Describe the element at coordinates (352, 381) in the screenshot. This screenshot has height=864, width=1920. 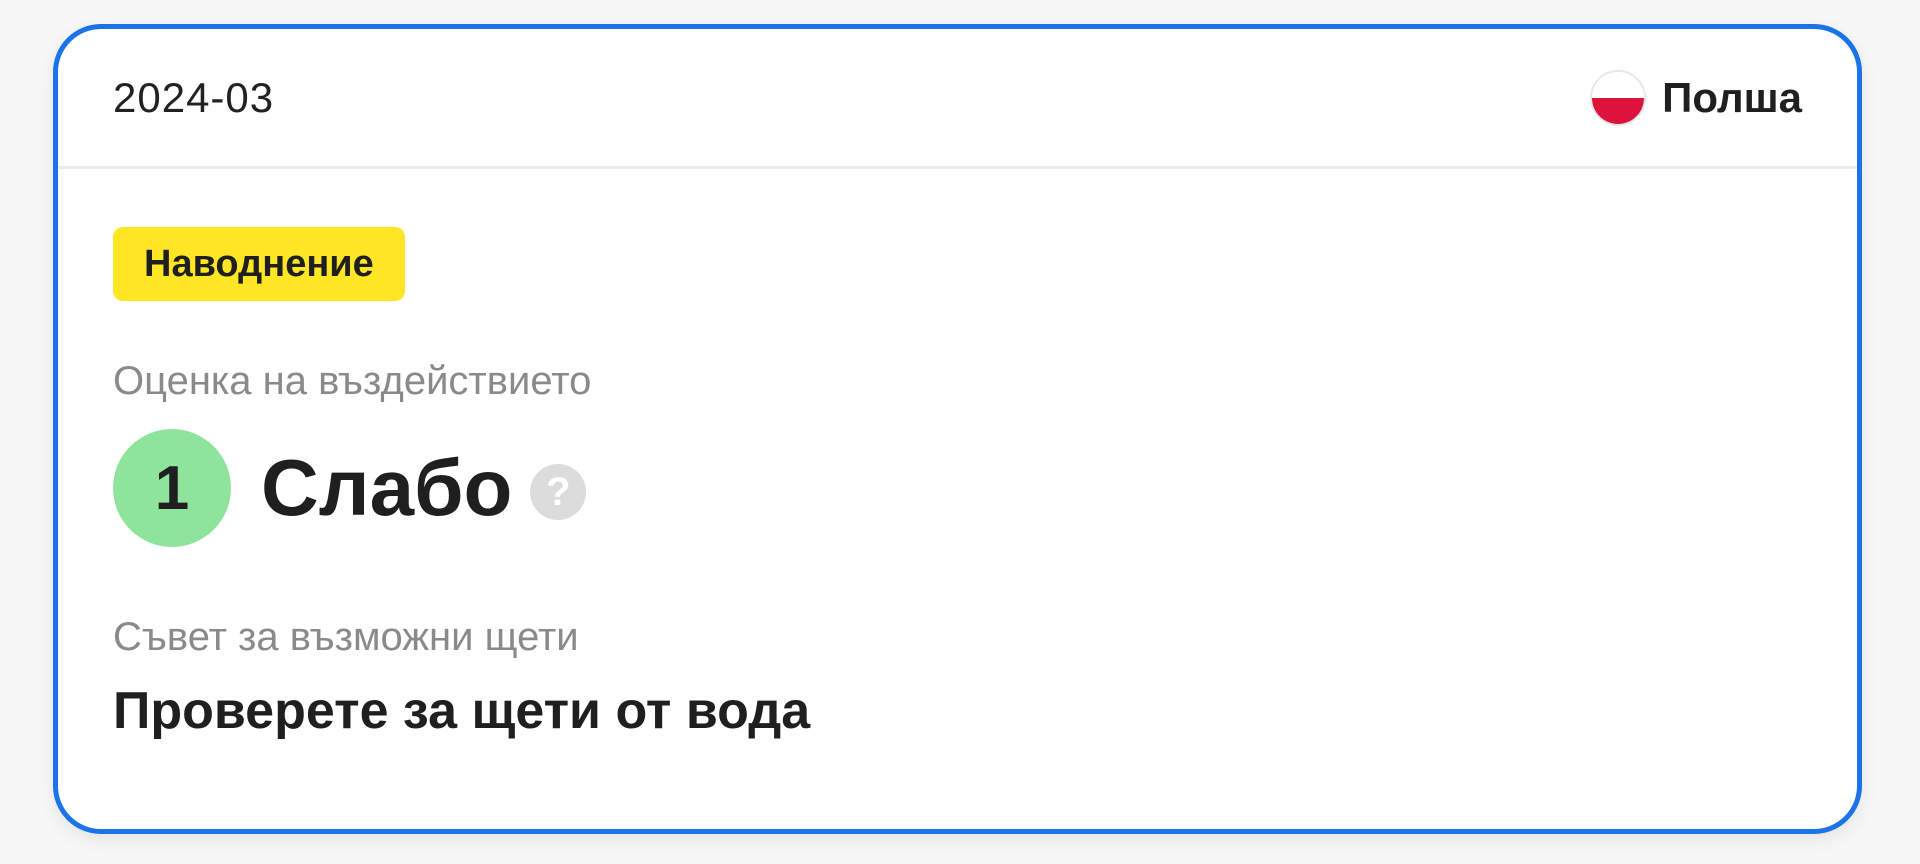
I see `impact-label: Оценка на въздействието` at that location.